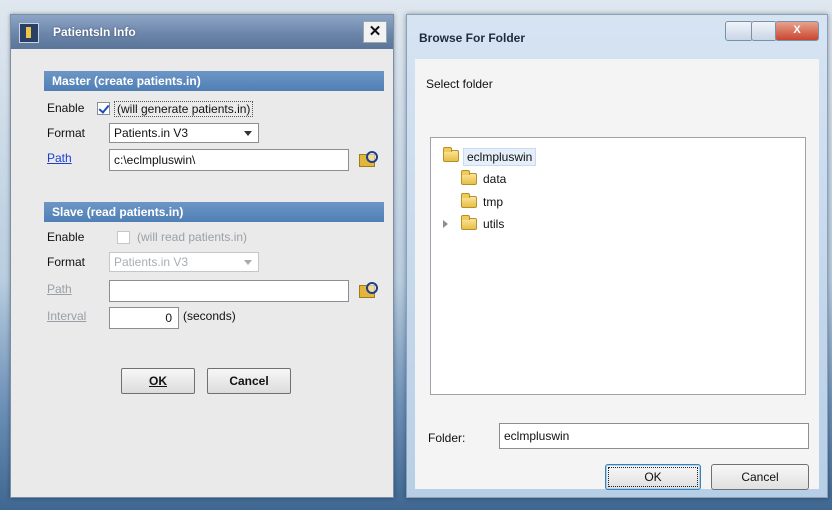 The image size is (832, 510). Describe the element at coordinates (66, 108) in the screenshot. I see `master-enable-label: Enable` at that location.